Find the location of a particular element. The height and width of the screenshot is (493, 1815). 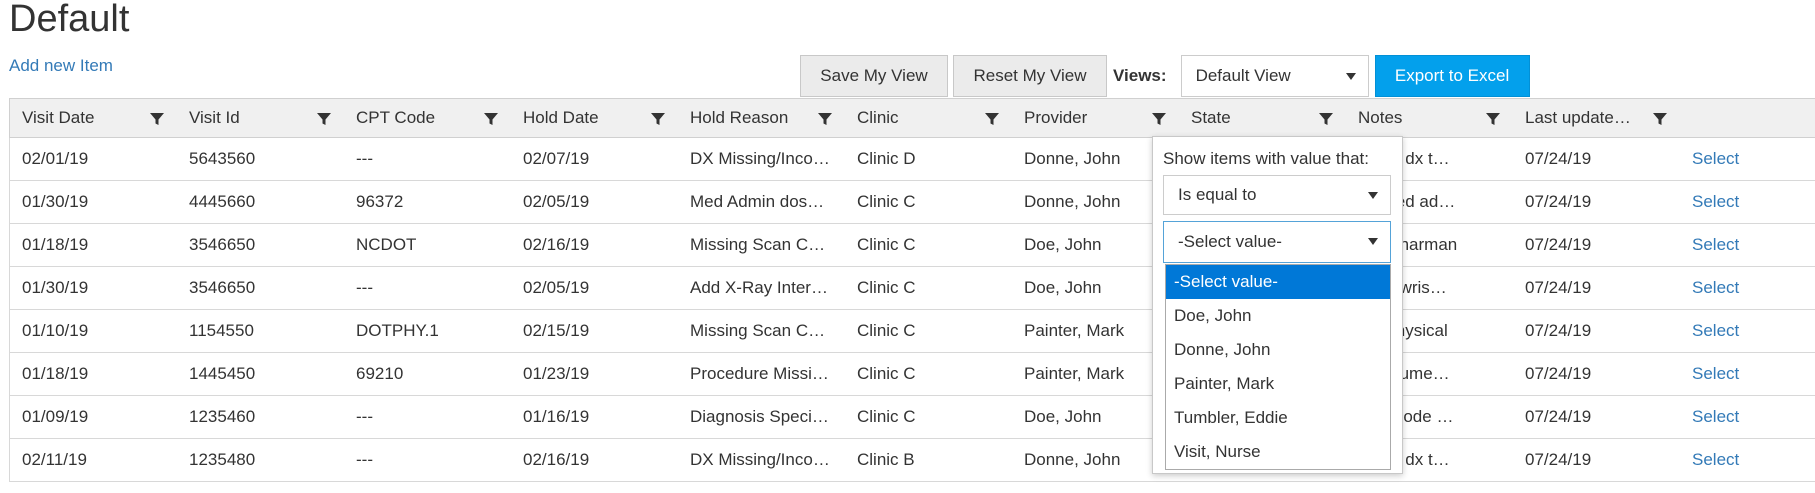

table-cell: 01/30/19 is located at coordinates (55, 201).